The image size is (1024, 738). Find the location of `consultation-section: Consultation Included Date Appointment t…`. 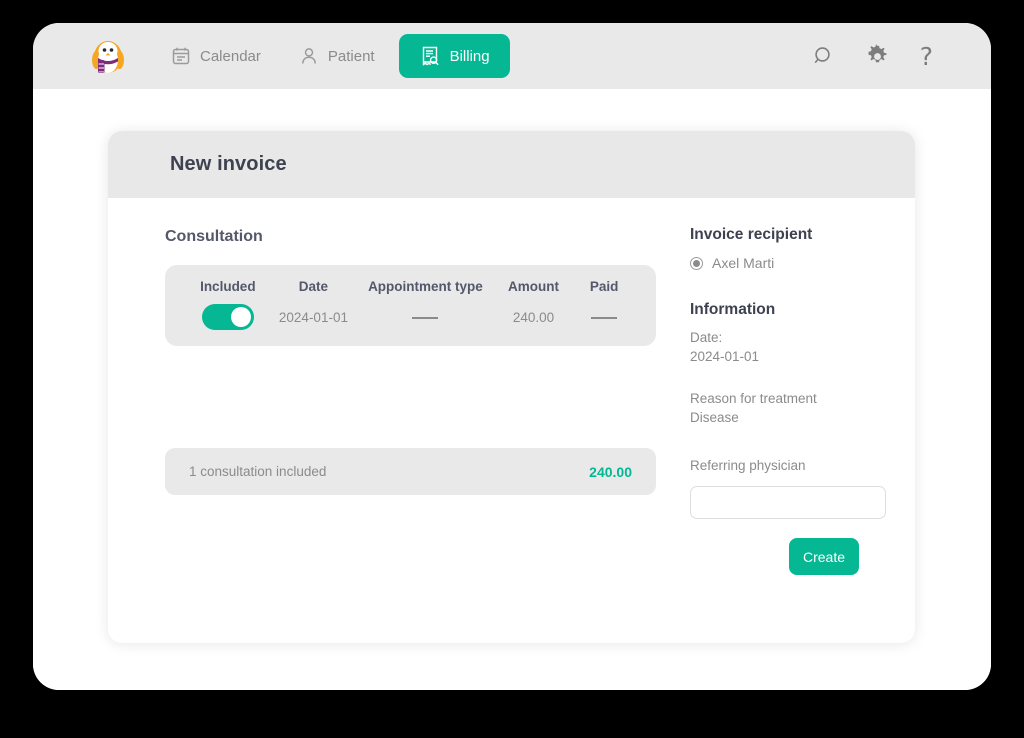

consultation-section: Consultation Included Date Appointment t… is located at coordinates (410, 287).